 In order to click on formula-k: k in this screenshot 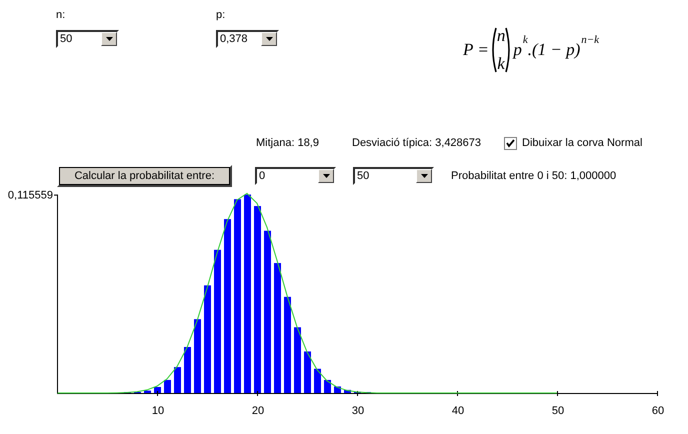, I will do `click(501, 64)`.